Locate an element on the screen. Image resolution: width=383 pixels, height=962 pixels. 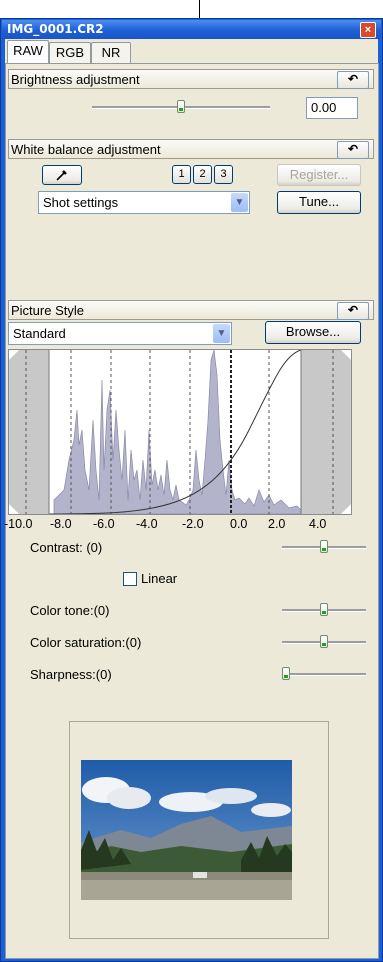
wb-preset-group: 1 2 3 is located at coordinates (212, 174).